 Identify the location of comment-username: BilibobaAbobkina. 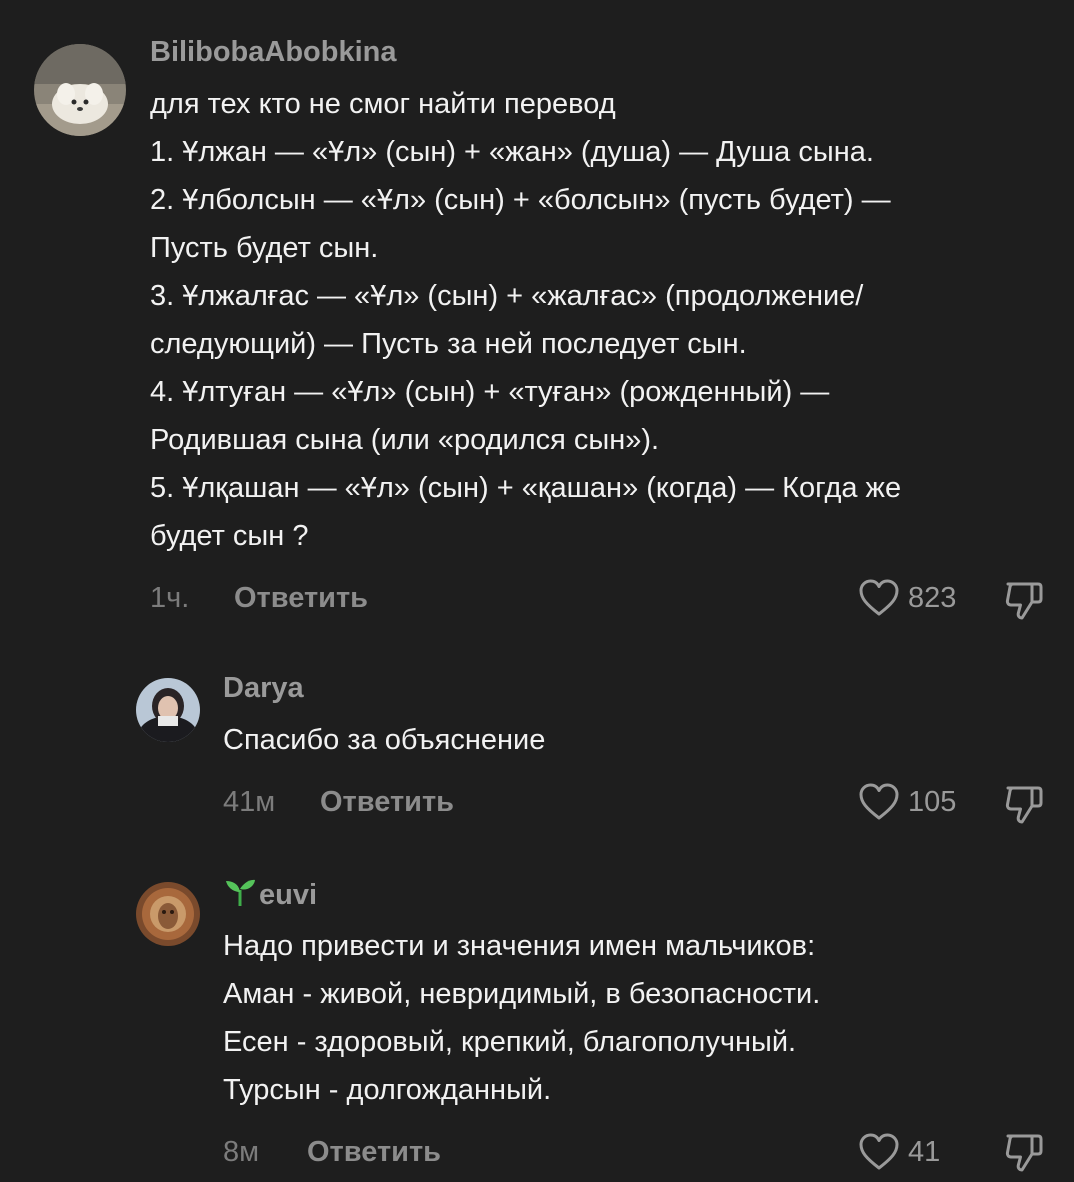
(273, 52).